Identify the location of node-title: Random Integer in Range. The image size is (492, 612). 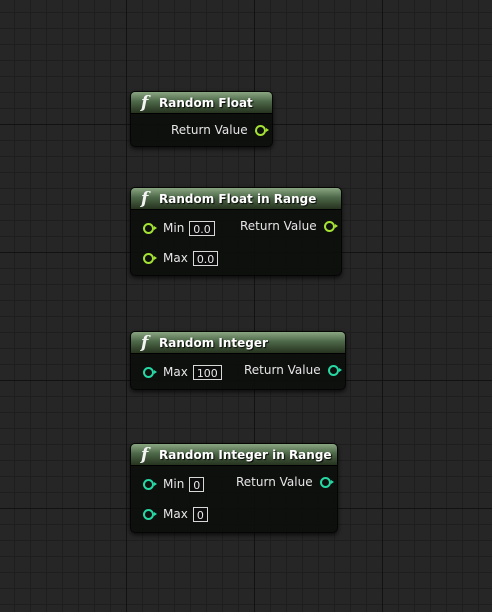
(245, 454).